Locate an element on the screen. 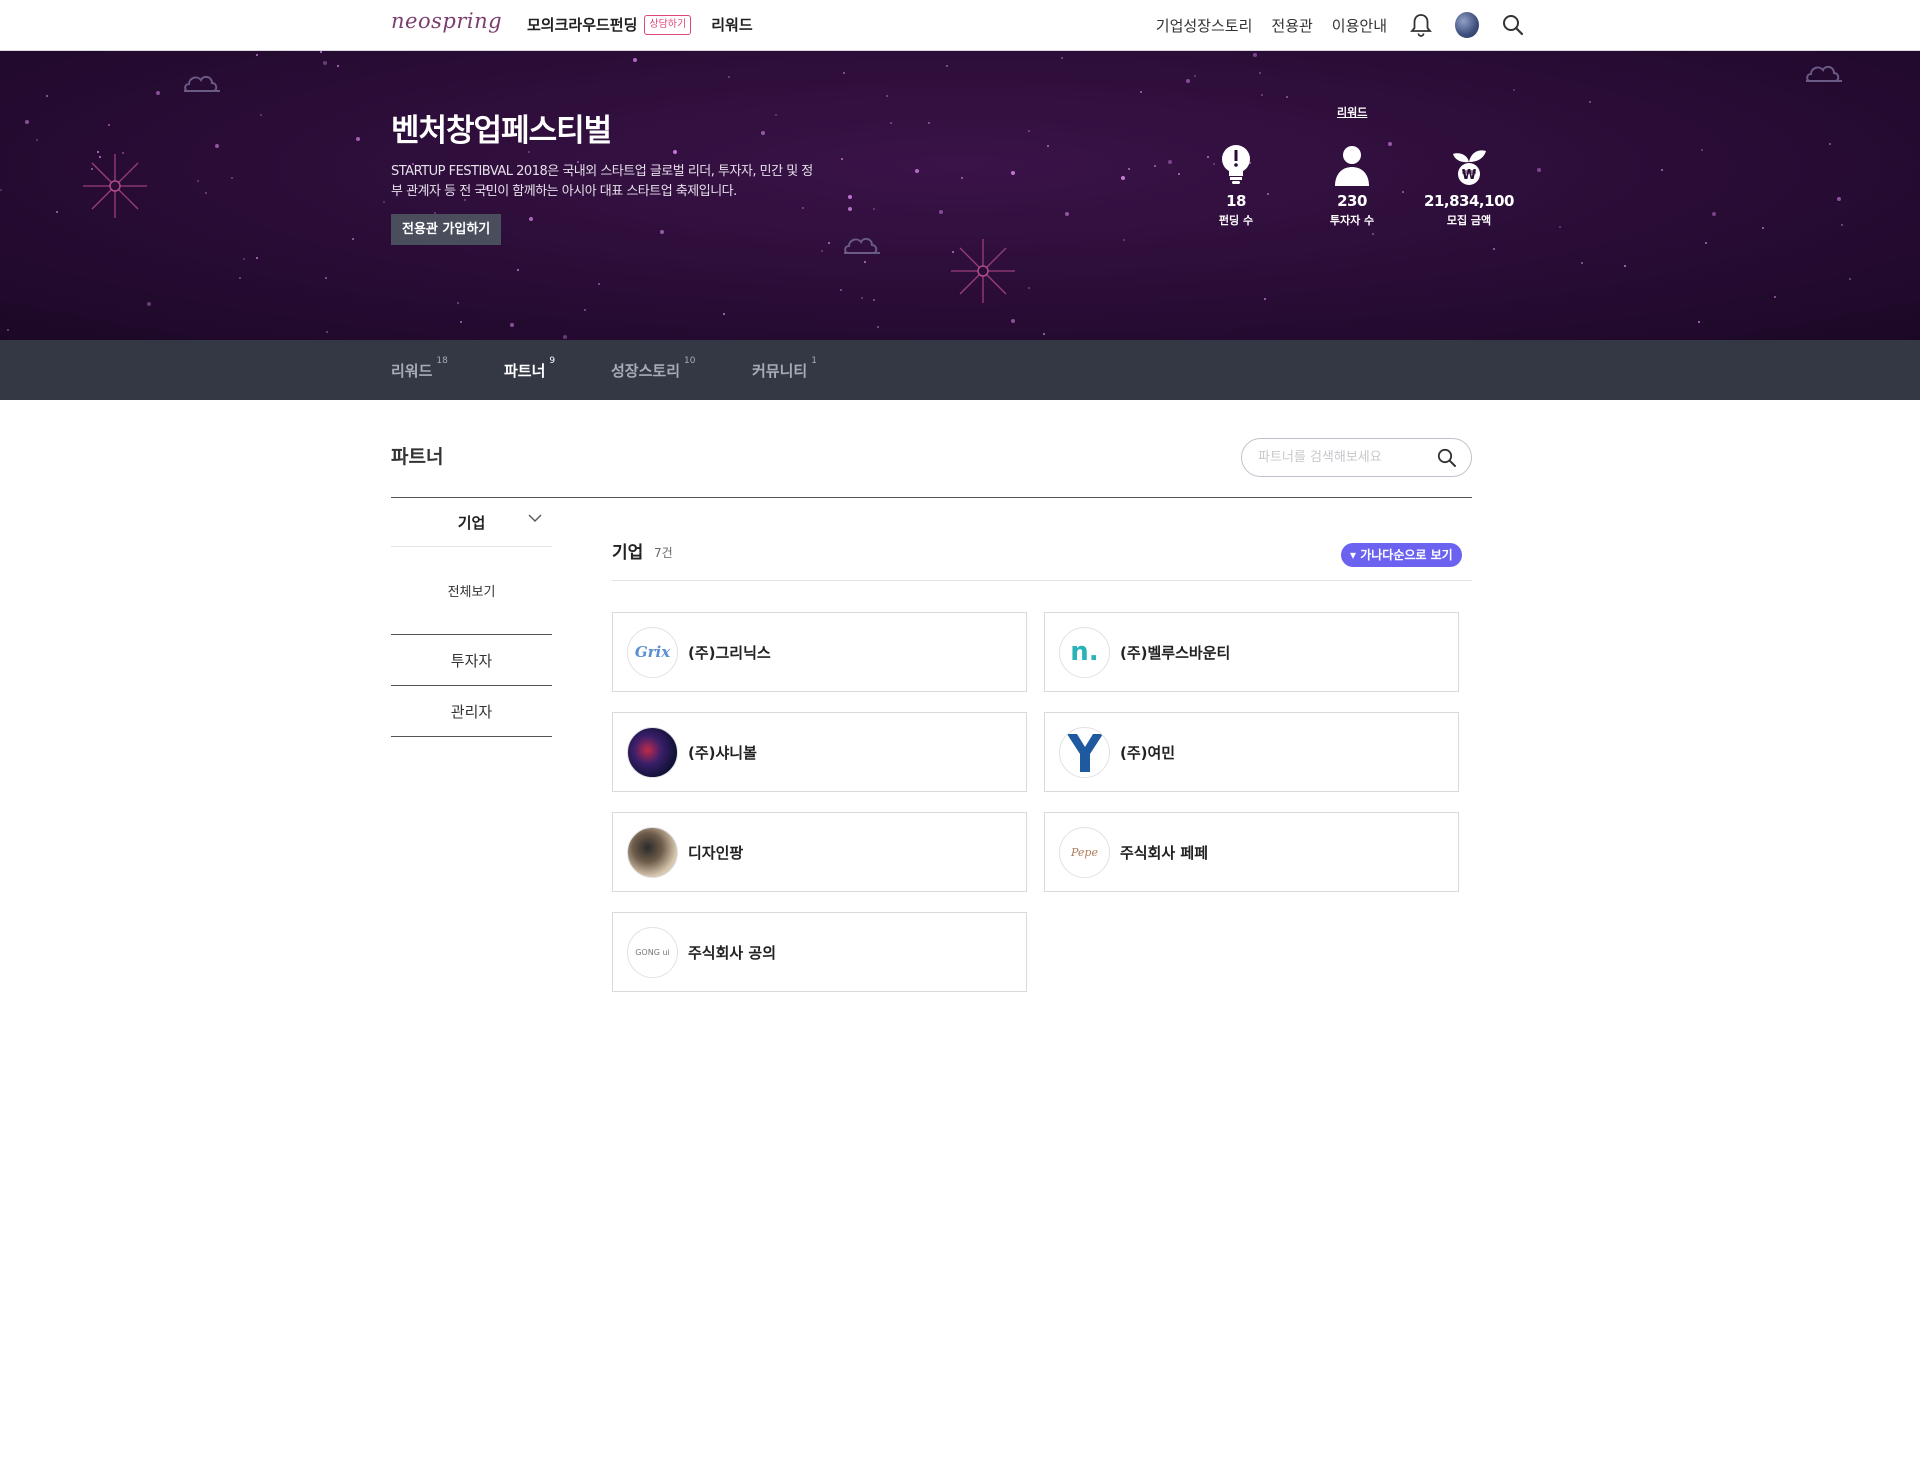 The height and width of the screenshot is (1460, 1920). user-avatar is located at coordinates (1467, 25).